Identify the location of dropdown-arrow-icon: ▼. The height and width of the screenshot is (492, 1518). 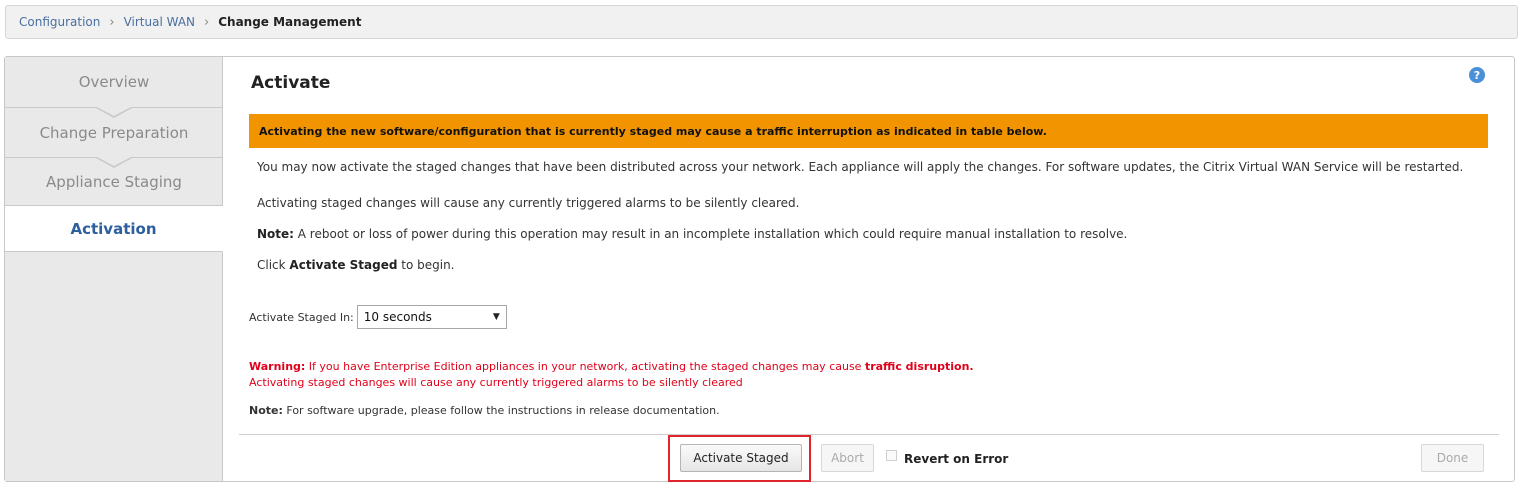
(496, 317).